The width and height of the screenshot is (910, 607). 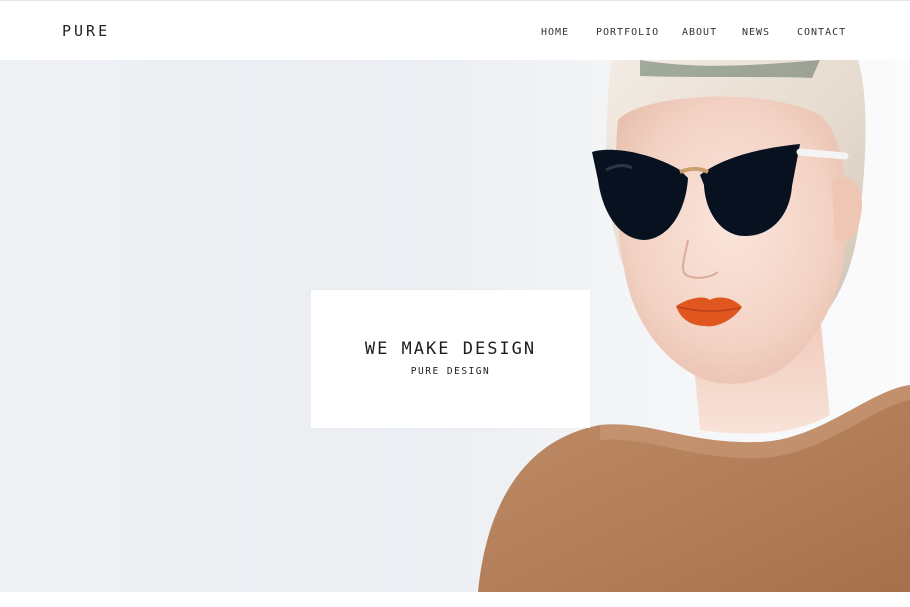 I want to click on site-header: PURE HOME PORTFOLIO ABOUT NEWS CONTACT, so click(x=455, y=30).